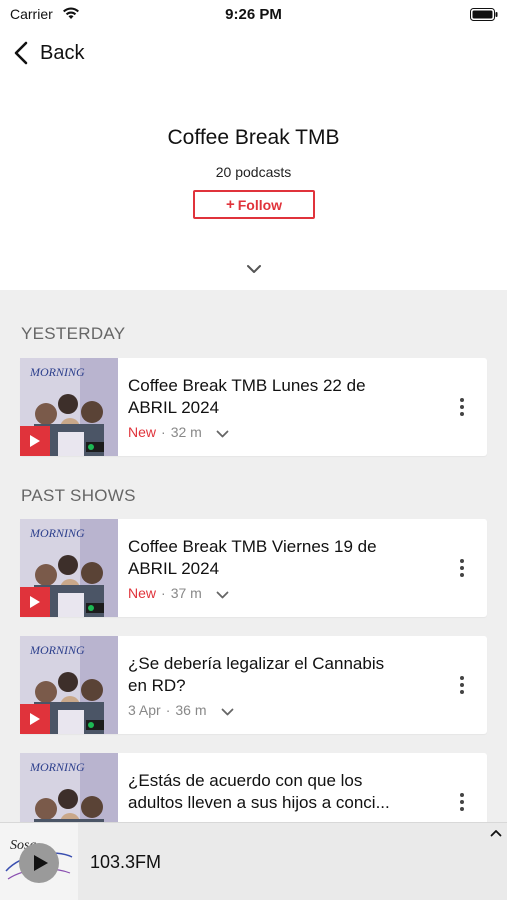  What do you see at coordinates (78, 495) in the screenshot?
I see `section-header-past-shows: PAST SHOWS` at bounding box center [78, 495].